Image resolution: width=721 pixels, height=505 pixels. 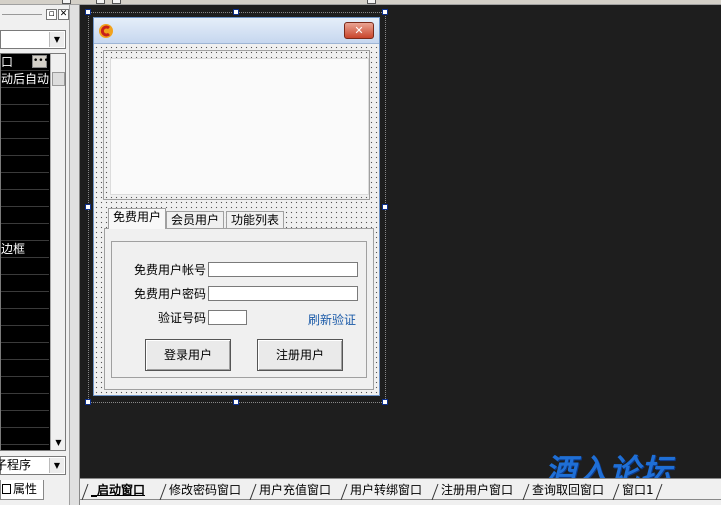 I want to click on window-tab: _启动窗口, so click(x=113, y=491).